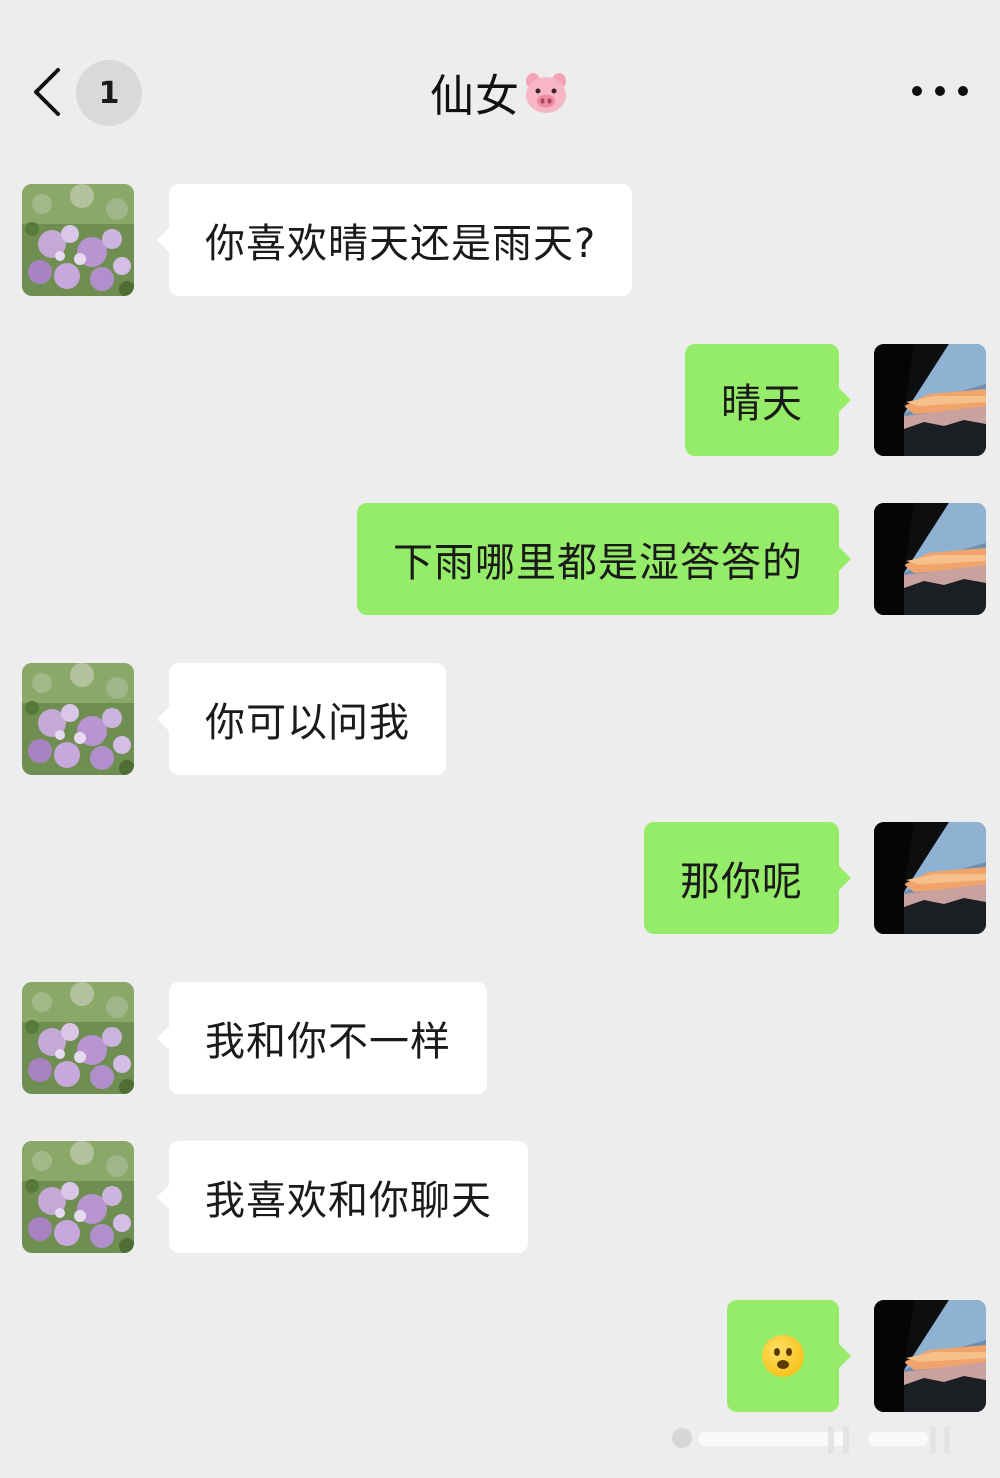 The width and height of the screenshot is (1000, 1478). I want to click on message-row-incoming: 我和你不一样, so click(500, 1039).